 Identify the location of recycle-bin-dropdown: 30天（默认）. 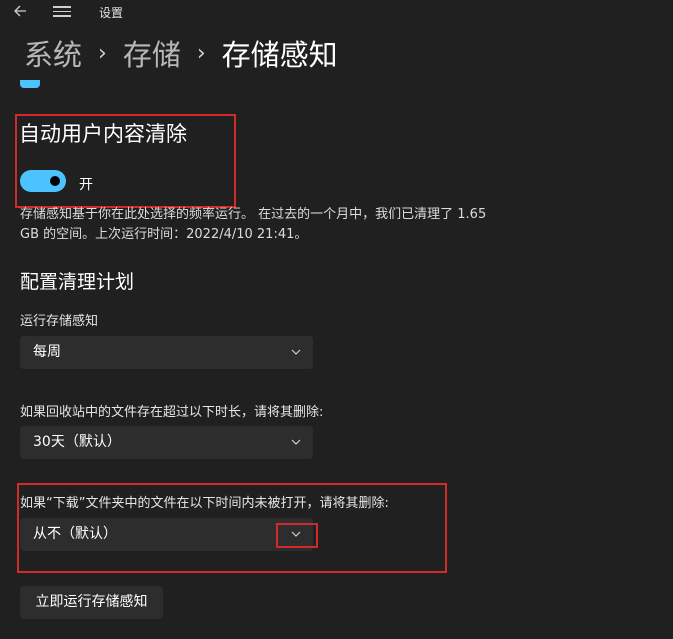
(166, 442).